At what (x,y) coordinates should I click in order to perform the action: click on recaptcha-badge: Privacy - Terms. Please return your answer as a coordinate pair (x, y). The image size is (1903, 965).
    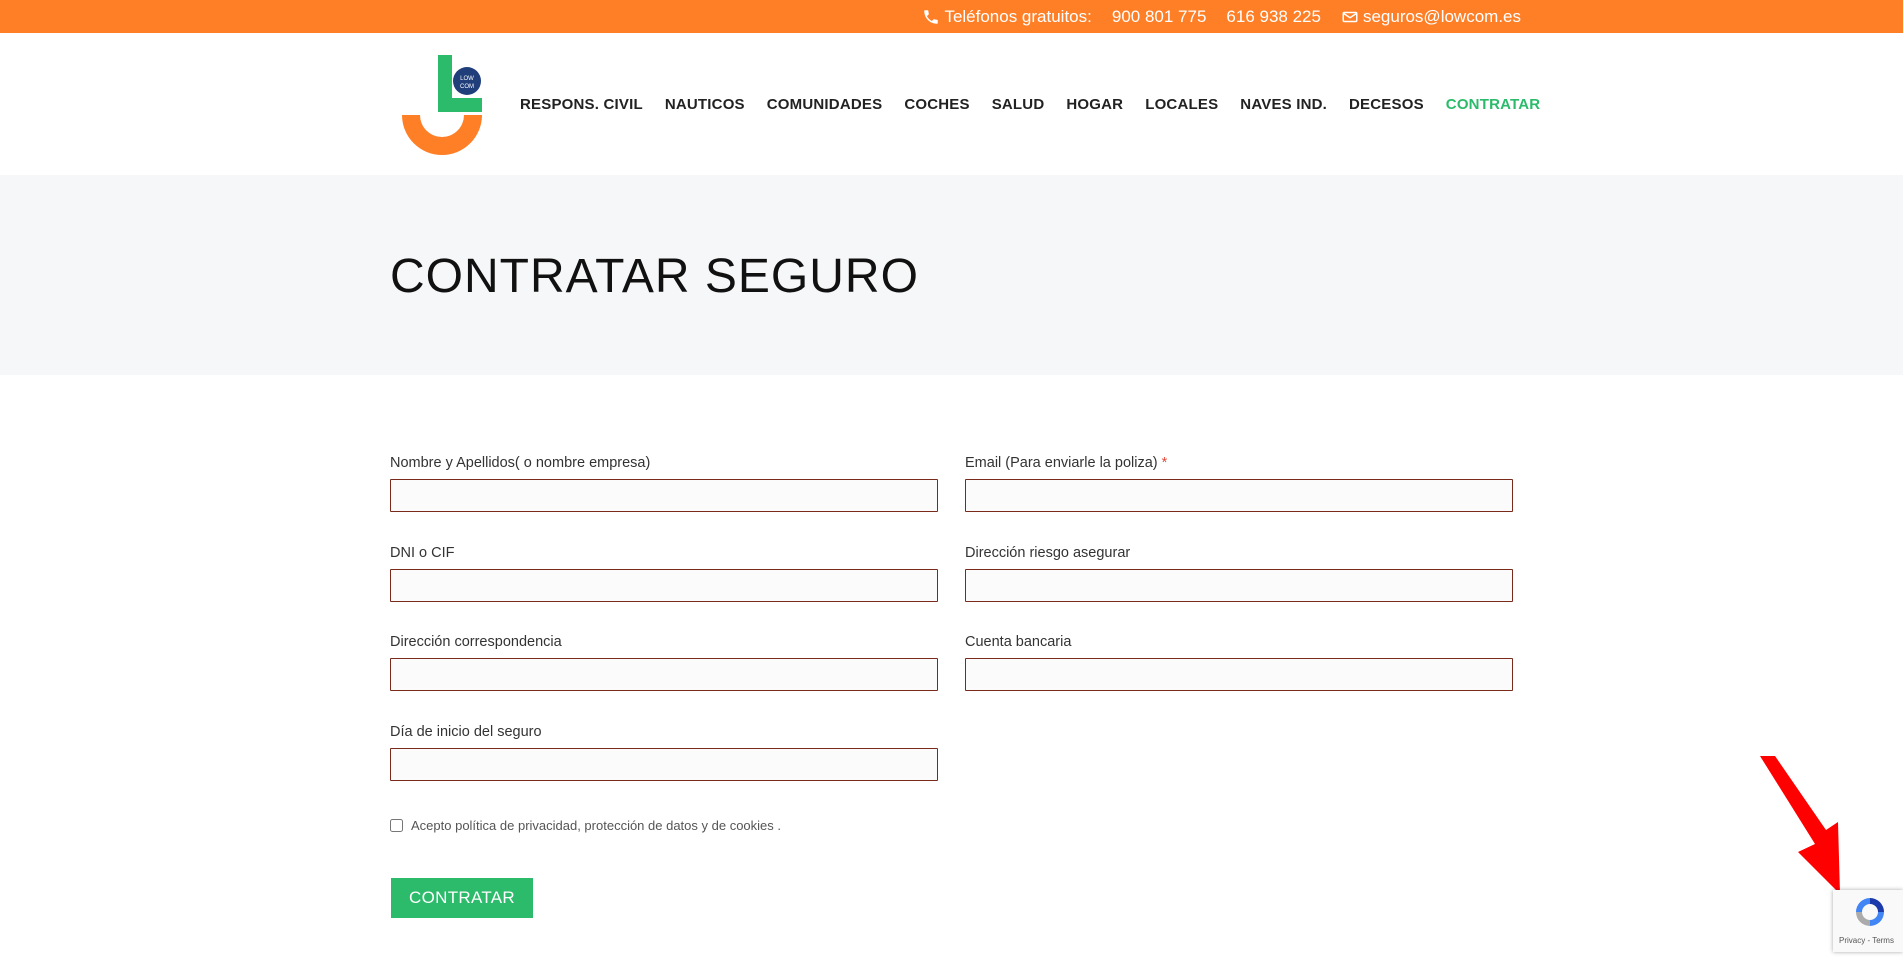
    Looking at the image, I should click on (1868, 921).